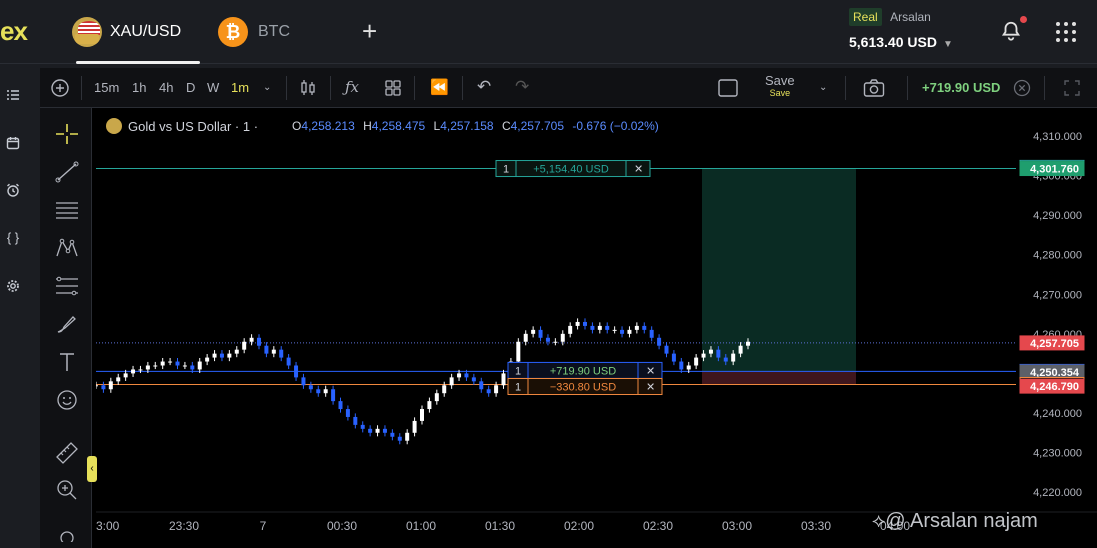 The image size is (1097, 548). What do you see at coordinates (328, 126) in the screenshot?
I see `legend-open: 4,258.213` at bounding box center [328, 126].